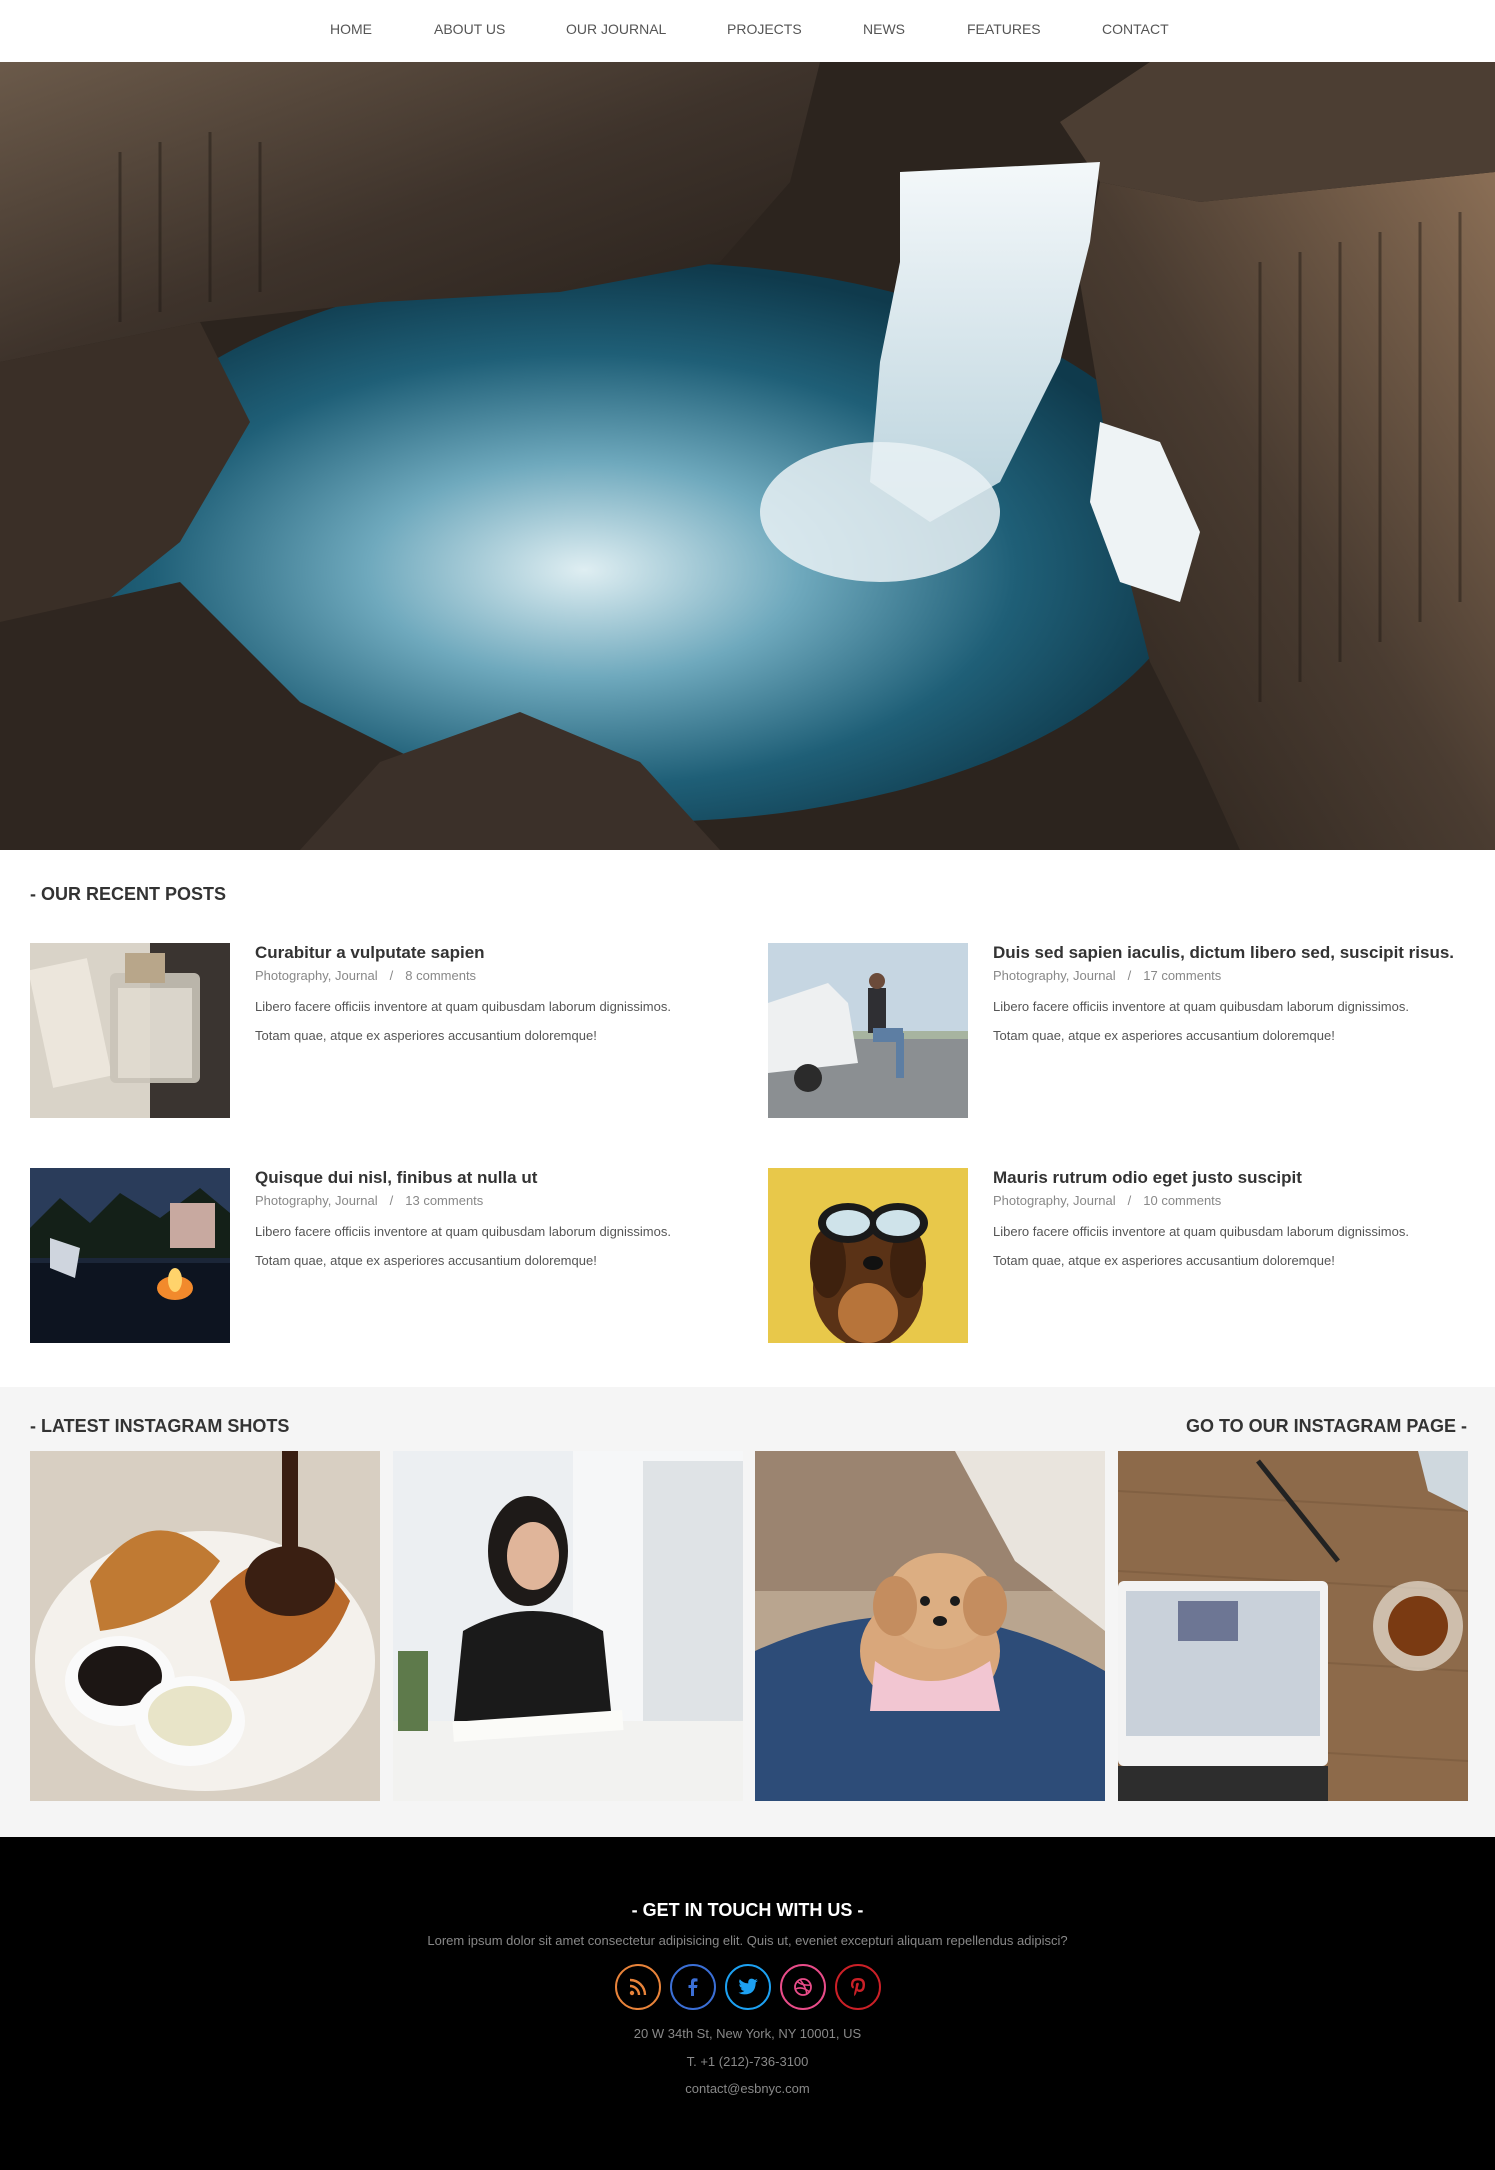 This screenshot has width=1495, height=2170. I want to click on post-meta: Photography, Journal / 13 comments, so click(369, 1200).